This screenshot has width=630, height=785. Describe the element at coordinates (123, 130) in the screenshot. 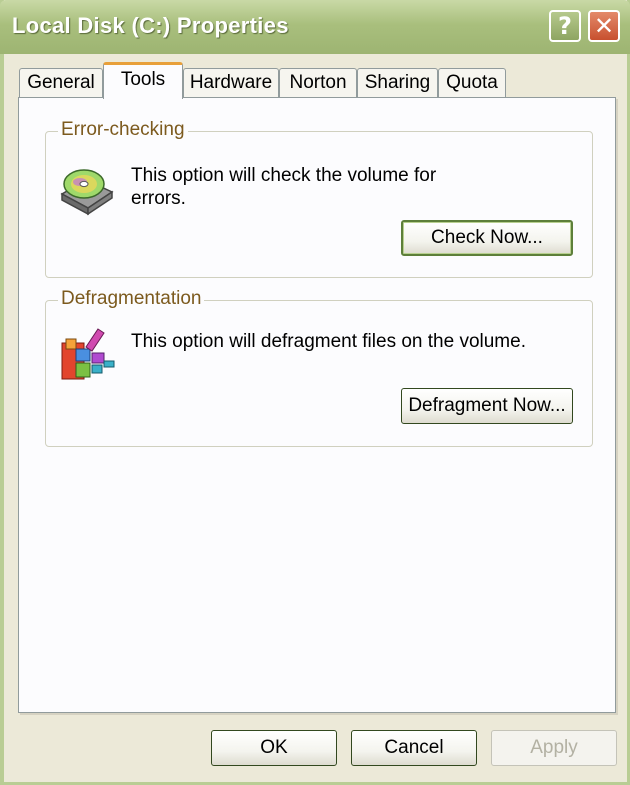

I see `error-checking-title: Error-checking` at that location.